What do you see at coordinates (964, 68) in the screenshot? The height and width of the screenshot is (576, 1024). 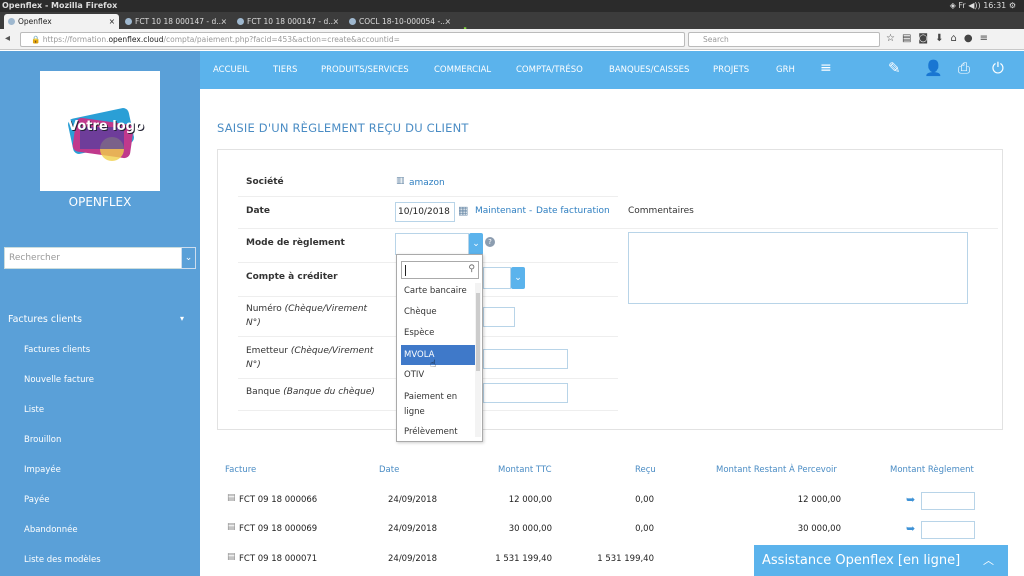 I see `printer-icon: ⎙` at bounding box center [964, 68].